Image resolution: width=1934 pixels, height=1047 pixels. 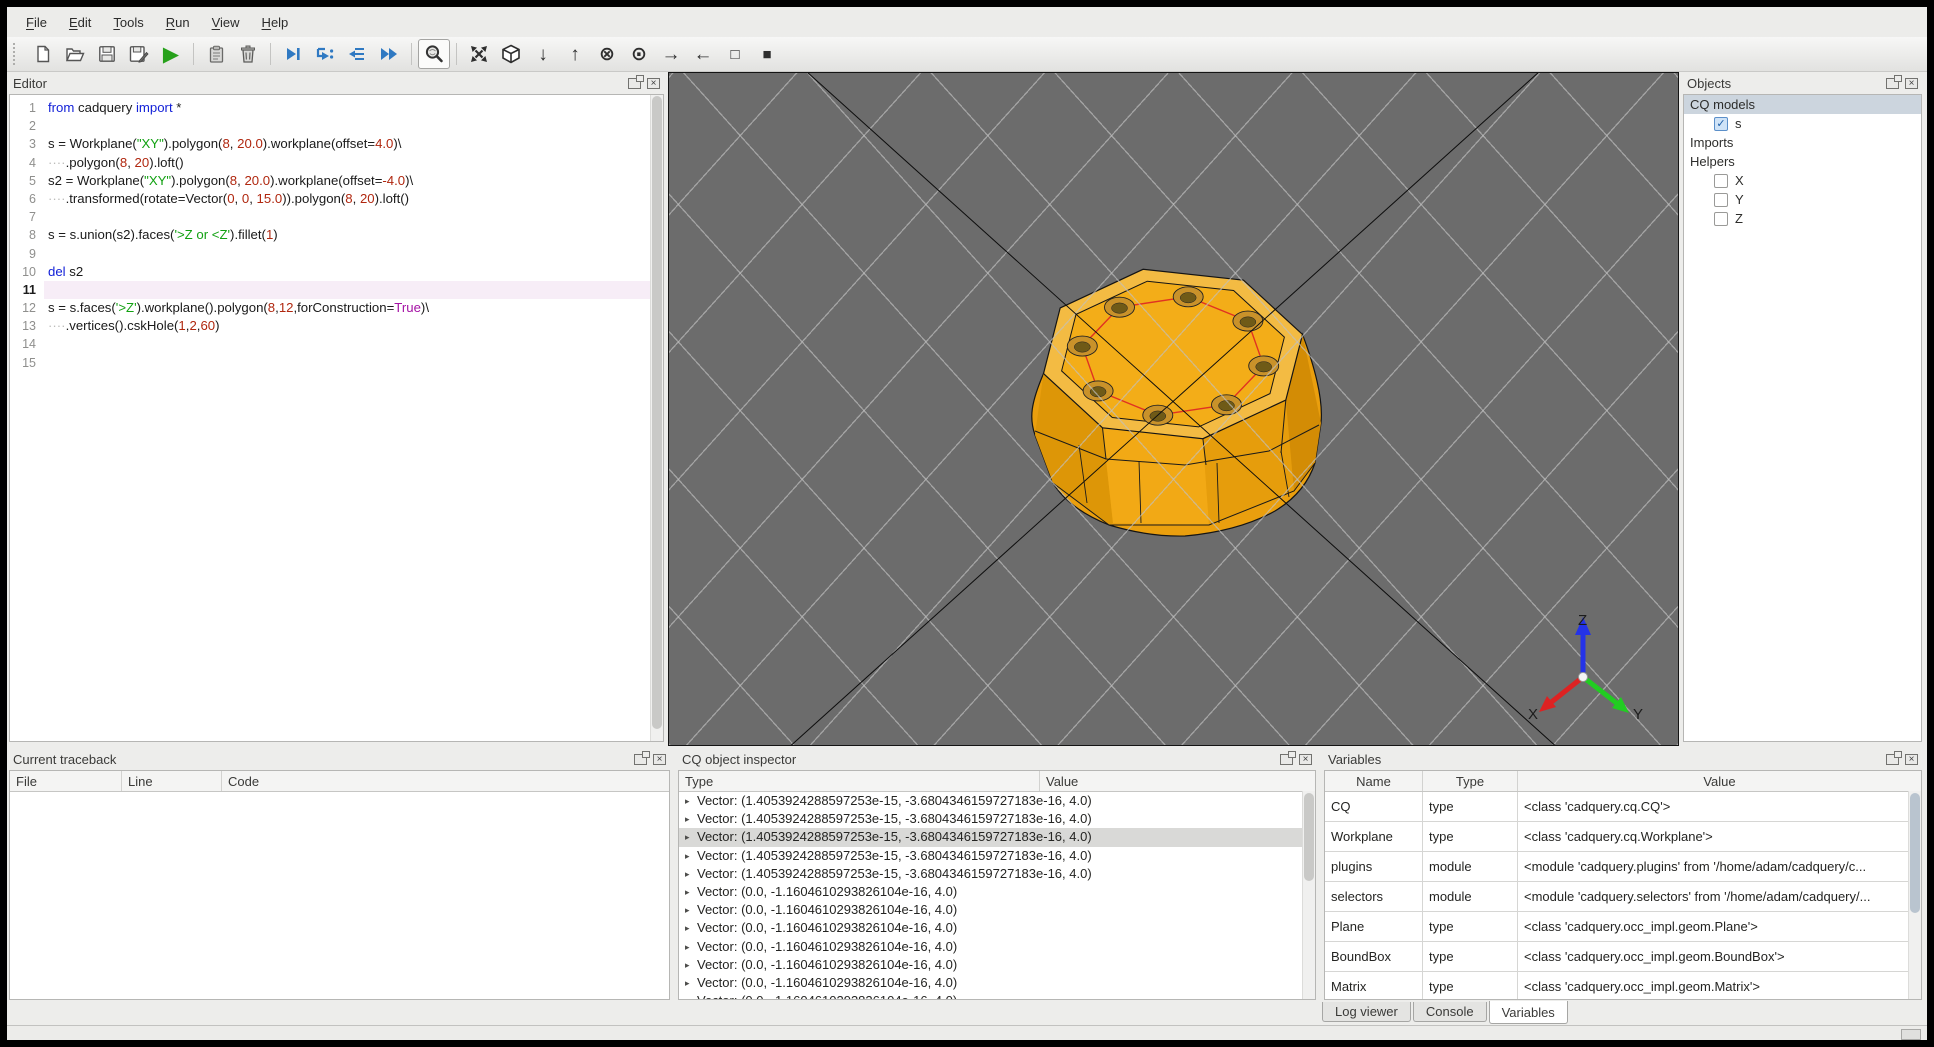 What do you see at coordinates (671, 54) in the screenshot?
I see `right-view-button: →` at bounding box center [671, 54].